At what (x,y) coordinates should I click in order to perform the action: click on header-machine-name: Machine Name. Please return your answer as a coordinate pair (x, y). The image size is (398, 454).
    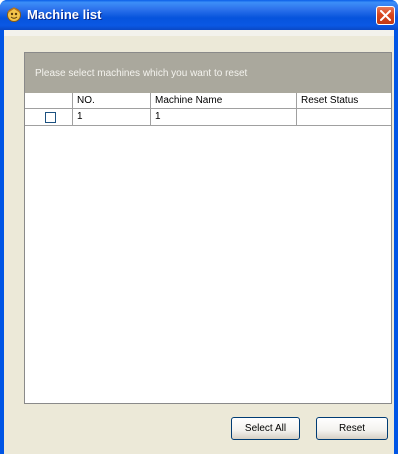
    Looking at the image, I should click on (224, 100).